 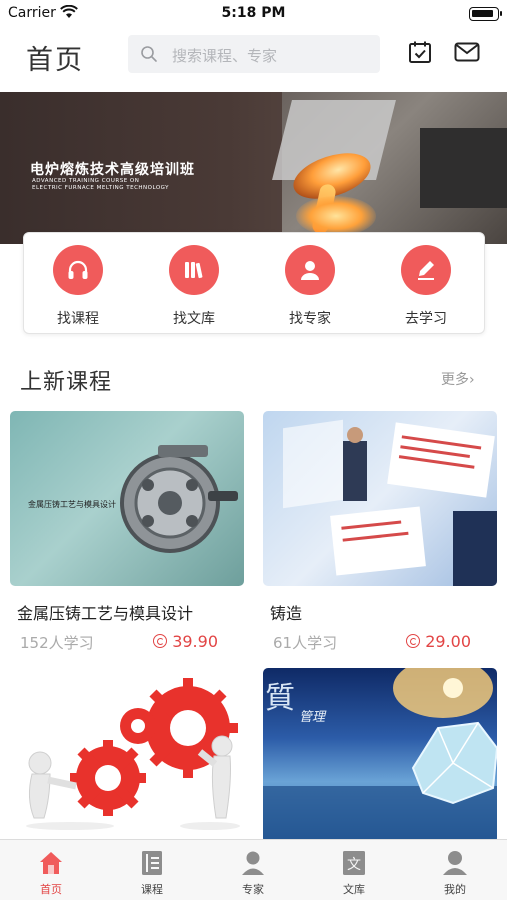 I want to click on banner-glow, so click(x=336, y=216).